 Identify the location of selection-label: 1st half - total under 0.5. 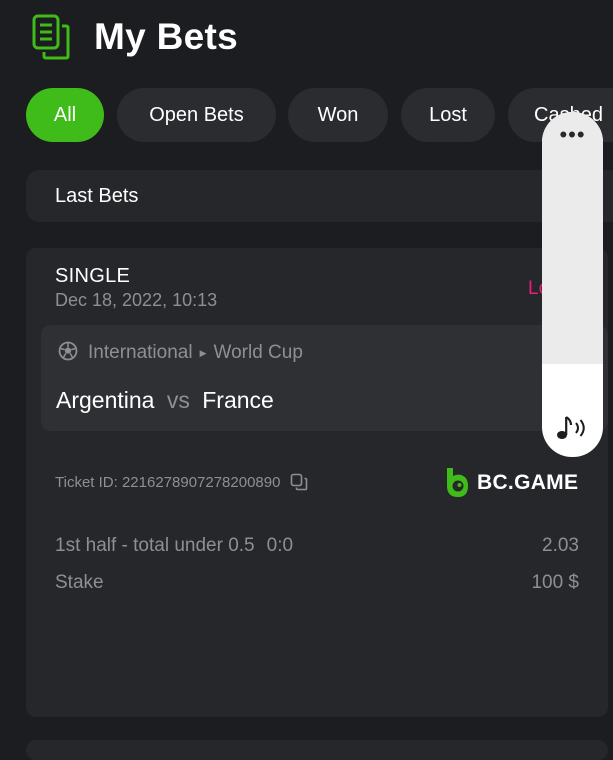
(155, 545).